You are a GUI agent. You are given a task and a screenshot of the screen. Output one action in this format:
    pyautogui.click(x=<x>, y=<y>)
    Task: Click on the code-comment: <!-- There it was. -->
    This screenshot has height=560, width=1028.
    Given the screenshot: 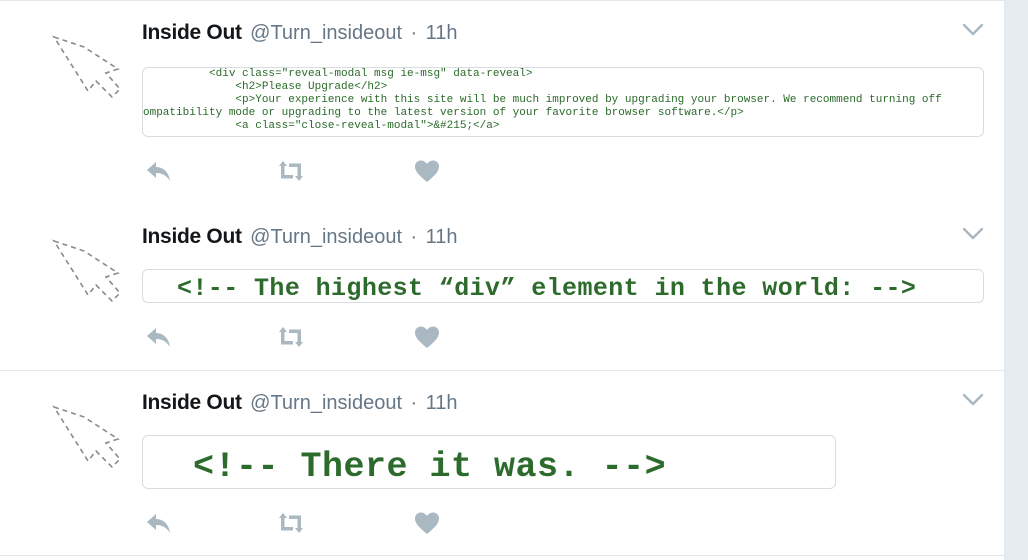 What is the action you would take?
    pyautogui.click(x=430, y=467)
    